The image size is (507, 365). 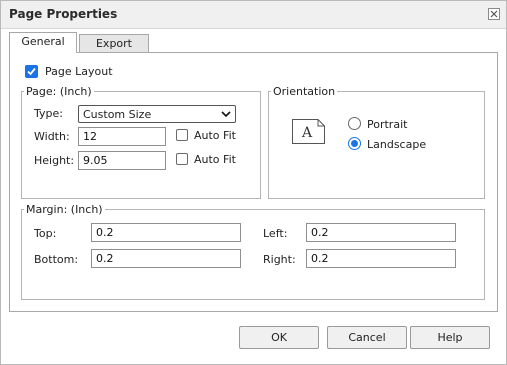 I want to click on width-input: 12, so click(x=122, y=136).